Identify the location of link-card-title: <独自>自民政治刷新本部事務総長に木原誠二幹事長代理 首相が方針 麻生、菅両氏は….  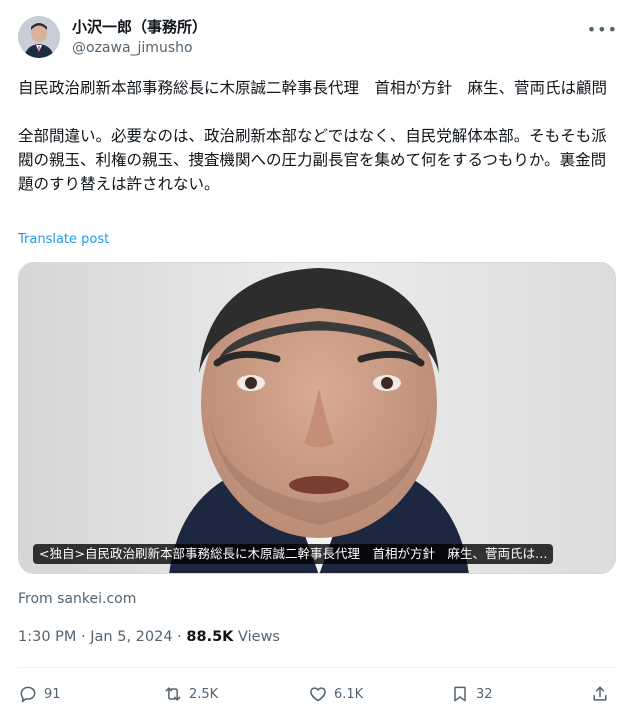
(293, 554).